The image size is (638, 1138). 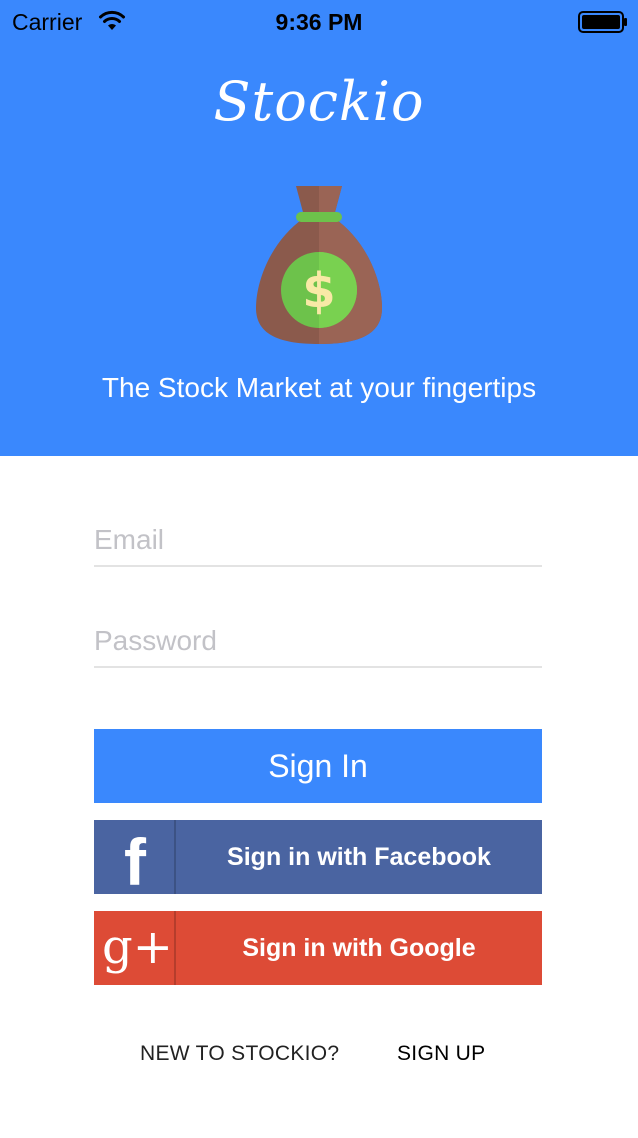 I want to click on tagline: The Stock Market at your fingertips, so click(x=319, y=387).